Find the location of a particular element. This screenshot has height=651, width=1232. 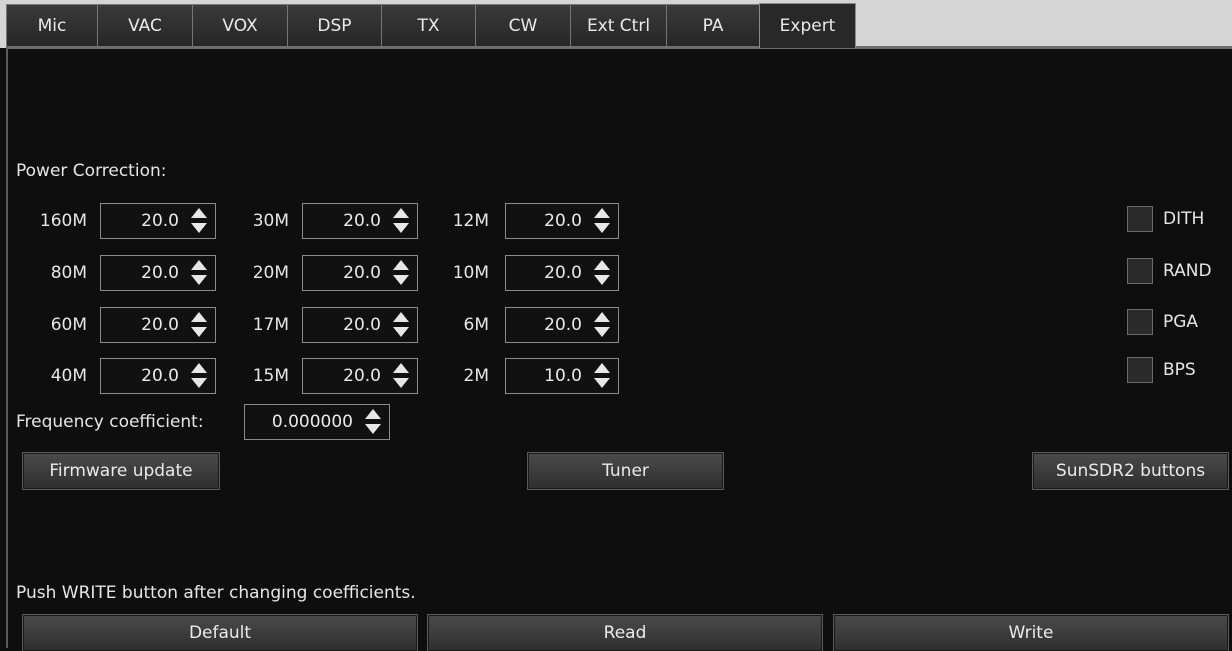

band-label-160m: 160M is located at coordinates (63, 221).